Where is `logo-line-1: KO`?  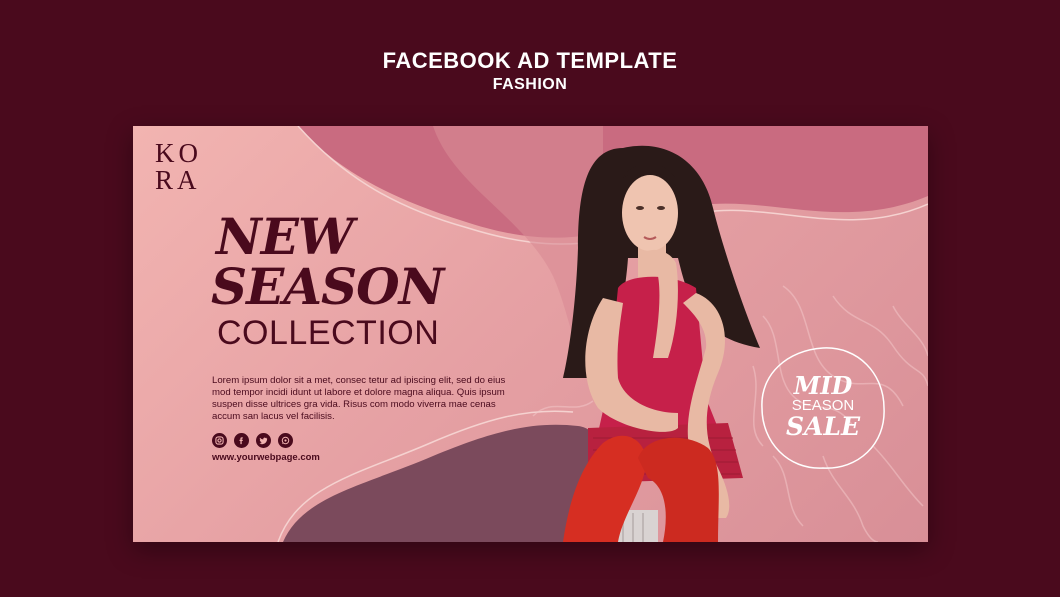 logo-line-1: KO is located at coordinates (178, 153).